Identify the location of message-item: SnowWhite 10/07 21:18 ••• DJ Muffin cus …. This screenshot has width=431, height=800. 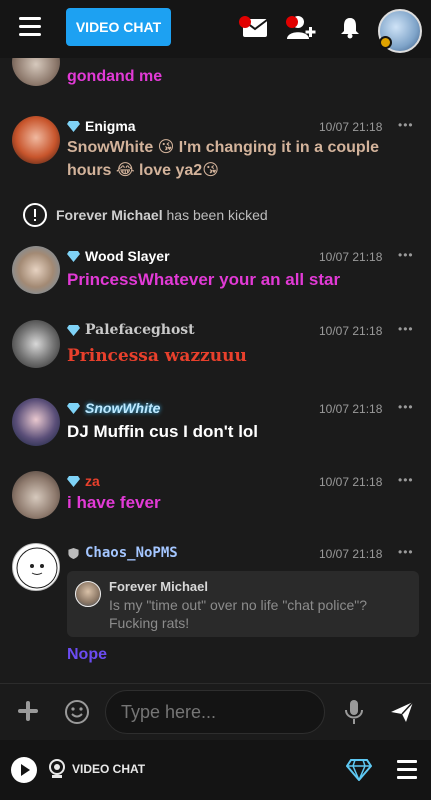
(215, 433).